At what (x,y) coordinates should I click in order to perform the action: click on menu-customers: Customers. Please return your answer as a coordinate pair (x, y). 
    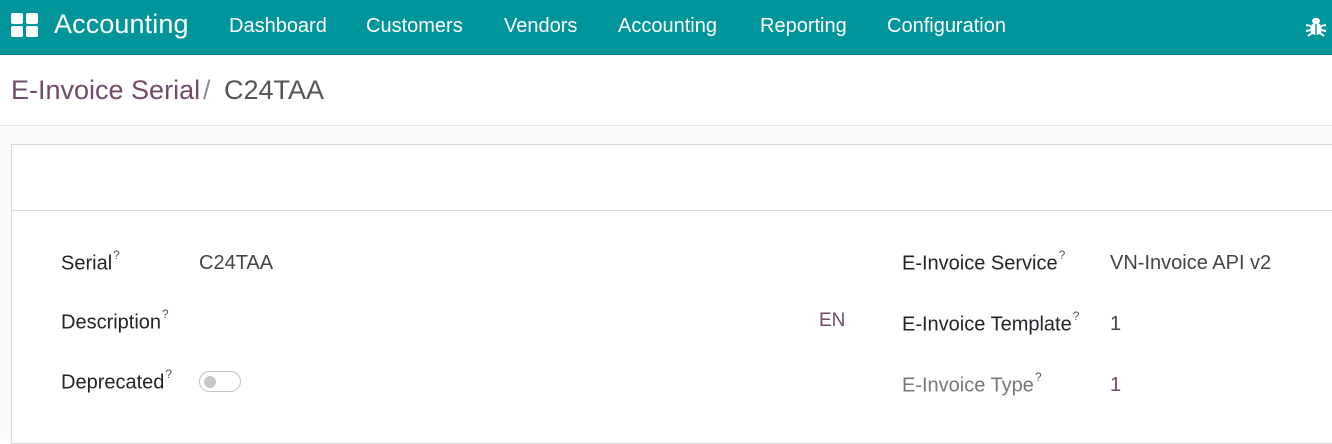
    Looking at the image, I should click on (414, 26).